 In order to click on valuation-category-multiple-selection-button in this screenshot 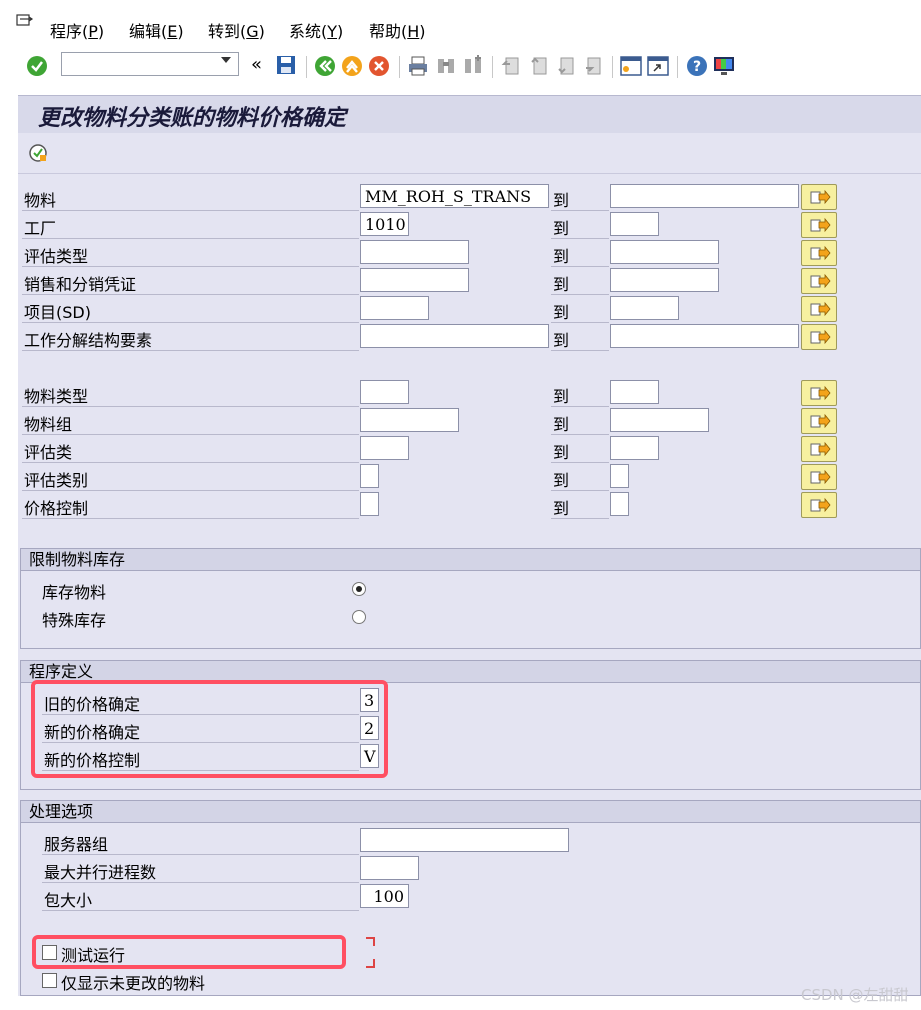, I will do `click(819, 477)`.